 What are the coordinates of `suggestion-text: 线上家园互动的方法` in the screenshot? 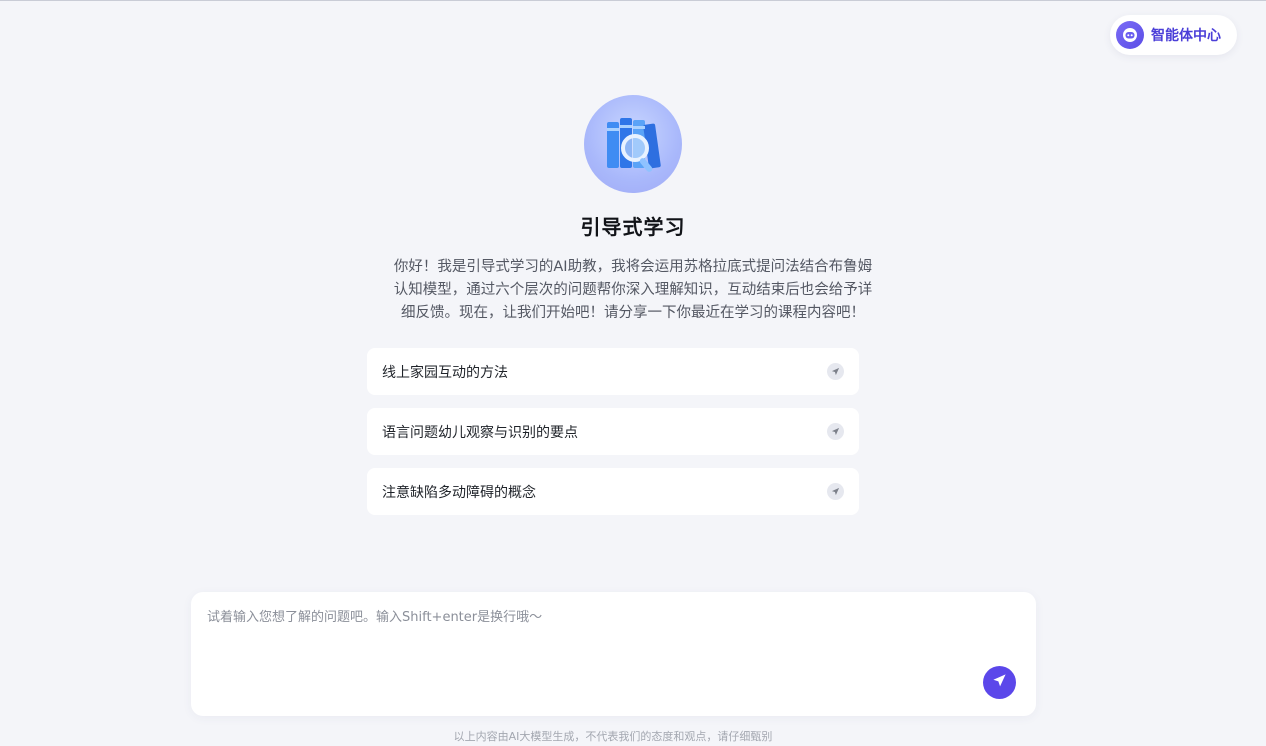 It's located at (445, 372).